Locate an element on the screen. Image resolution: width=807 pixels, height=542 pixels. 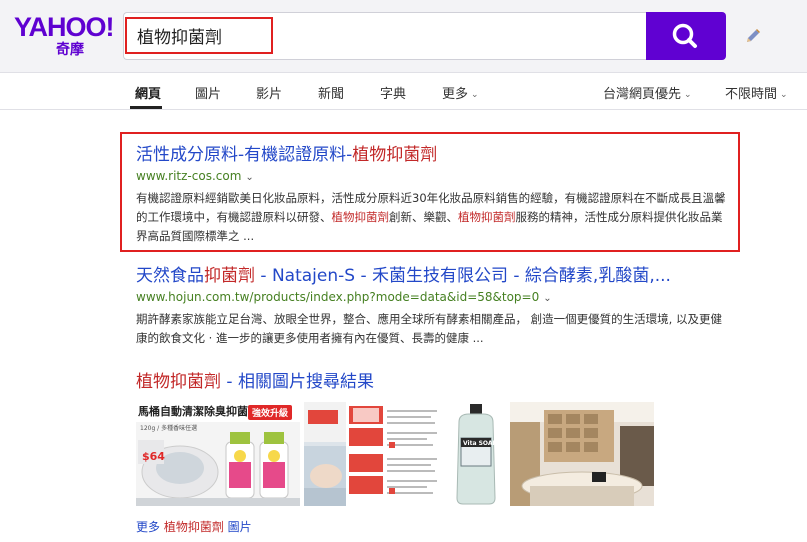
search-icon is located at coordinates (684, 35).